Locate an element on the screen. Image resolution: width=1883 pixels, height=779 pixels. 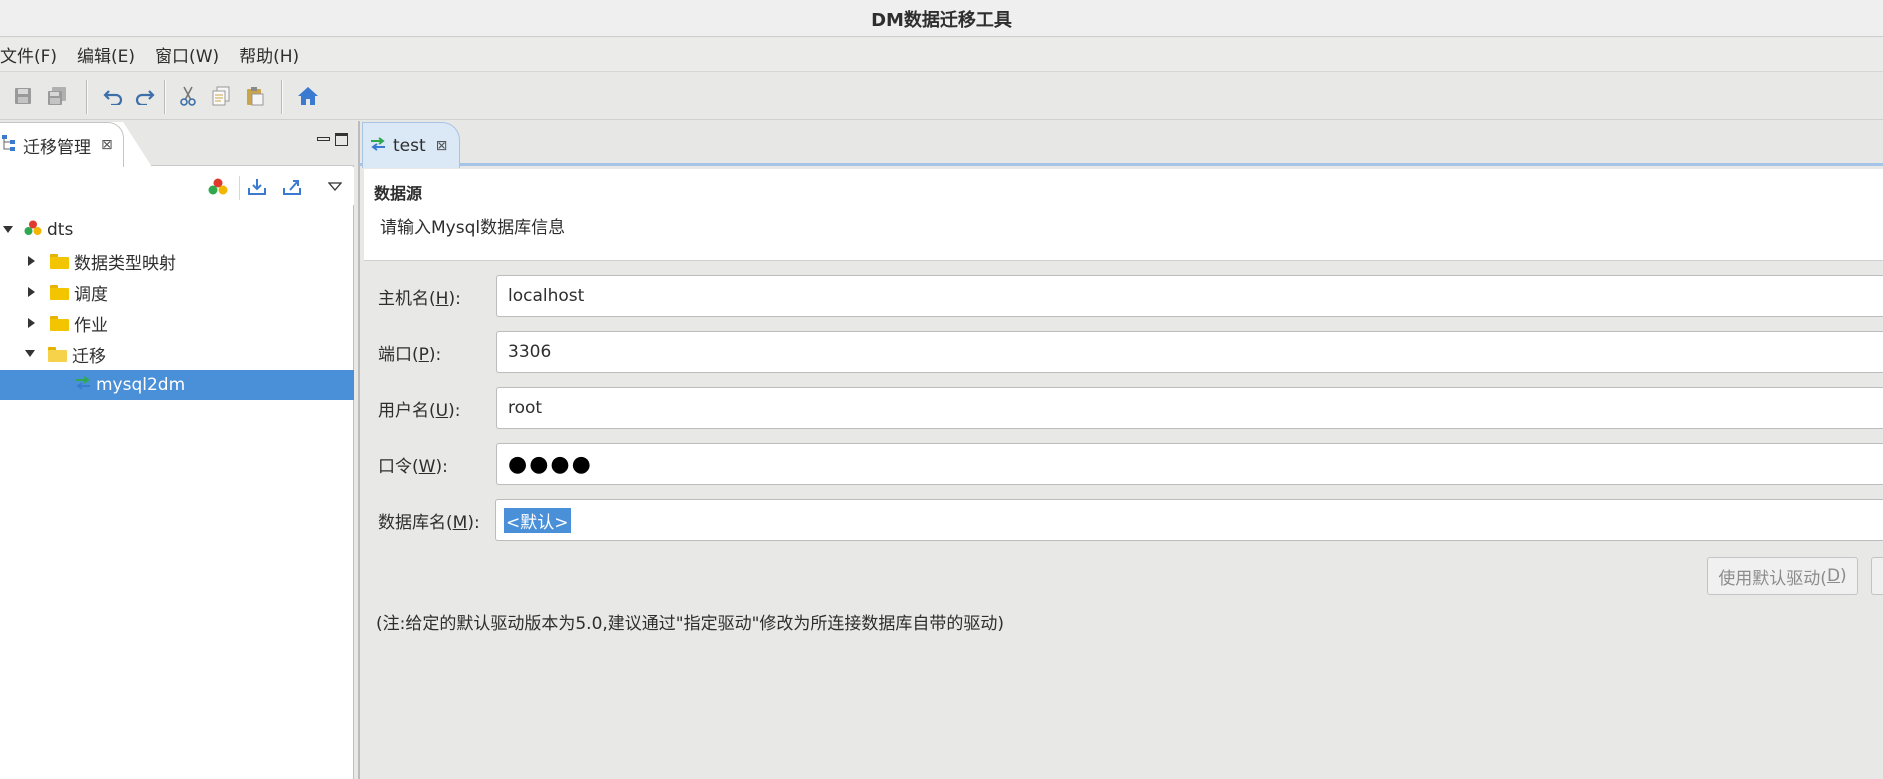
save-all-icon is located at coordinates (57, 96).